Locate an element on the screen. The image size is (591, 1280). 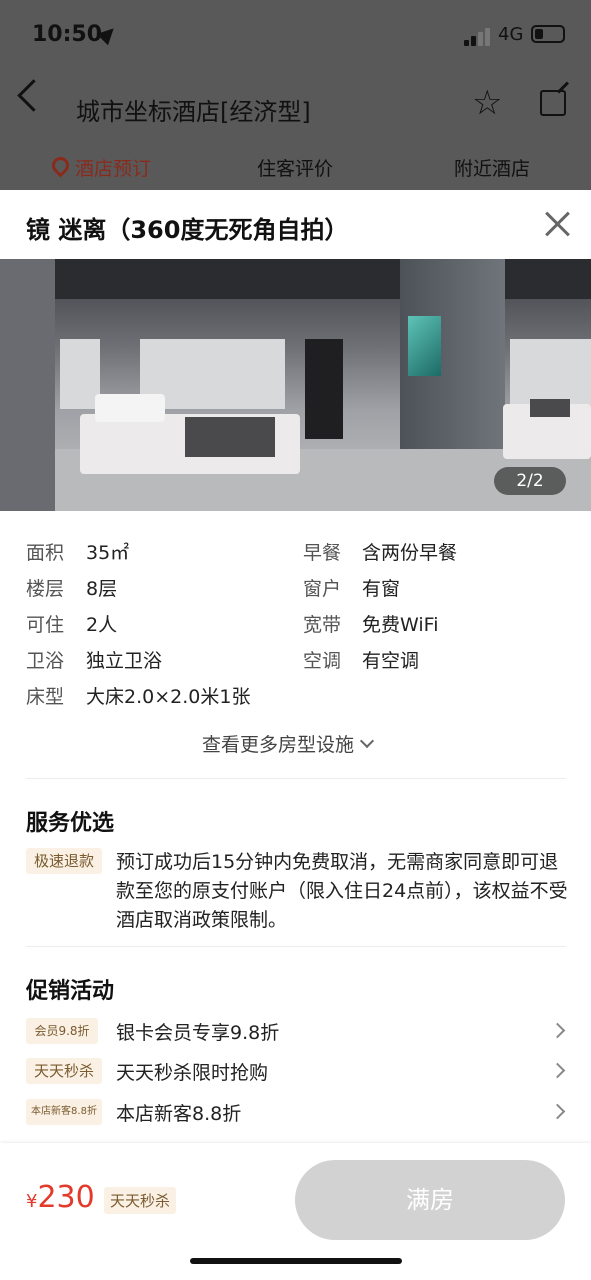
cellular-signal-icon is located at coordinates (478, 37).